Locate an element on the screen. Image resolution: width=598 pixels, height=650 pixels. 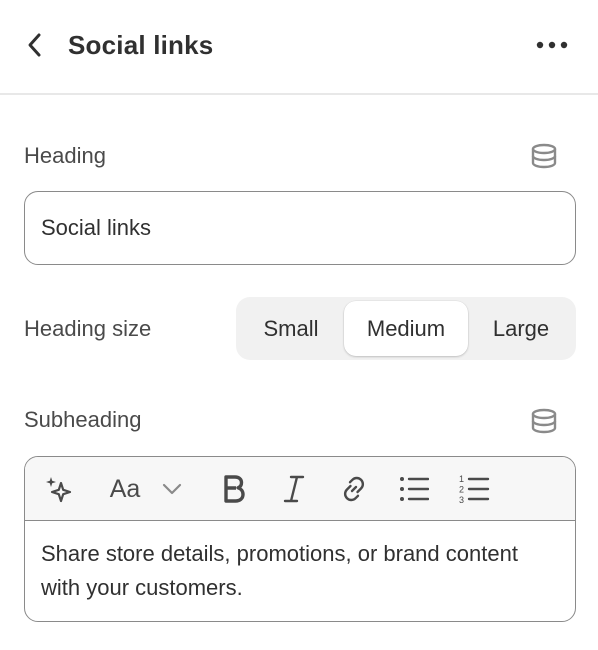
font-size-button: Aa is located at coordinates (125, 489).